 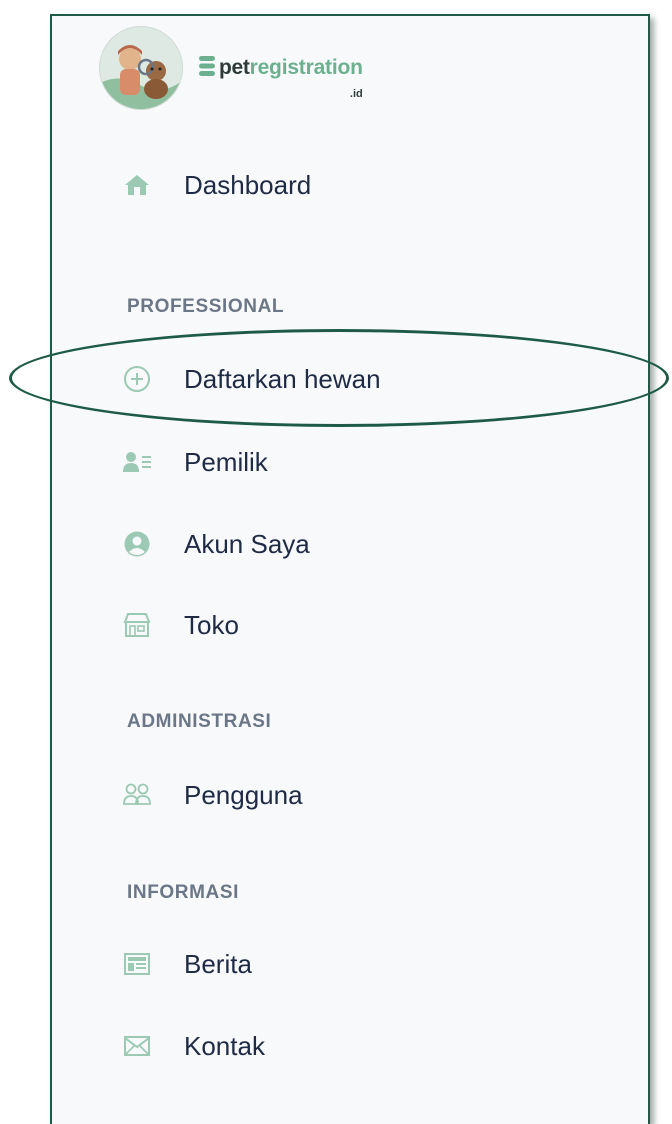 I want to click on nav-item-akun-saya: Akun Saya, so click(x=216, y=544).